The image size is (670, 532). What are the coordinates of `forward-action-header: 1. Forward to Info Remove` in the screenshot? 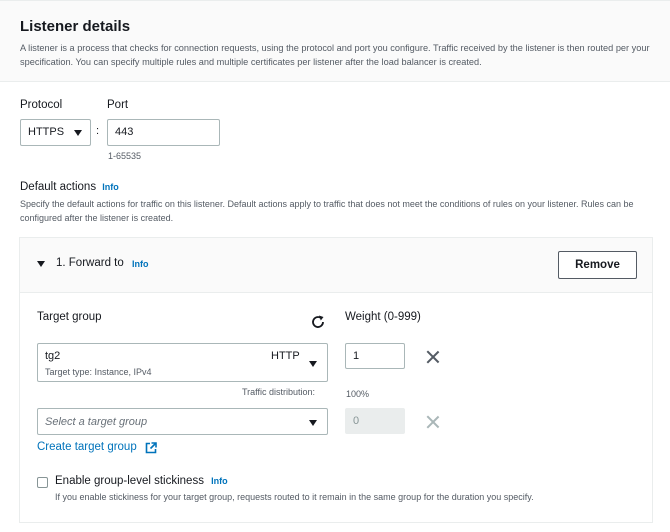 It's located at (336, 265).